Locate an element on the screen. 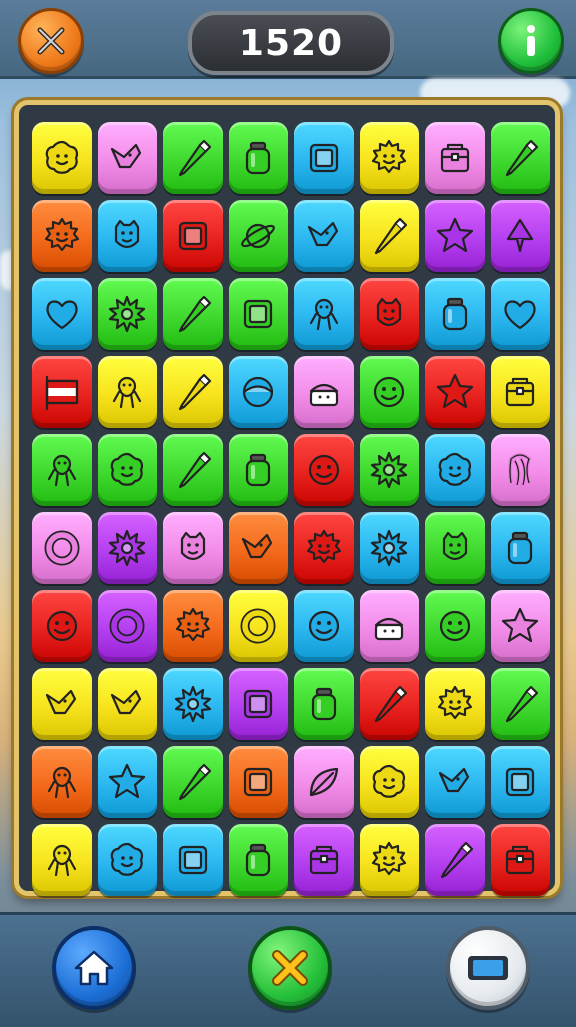 This screenshot has width=576, height=1027. tile-green-planet is located at coordinates (258, 236).